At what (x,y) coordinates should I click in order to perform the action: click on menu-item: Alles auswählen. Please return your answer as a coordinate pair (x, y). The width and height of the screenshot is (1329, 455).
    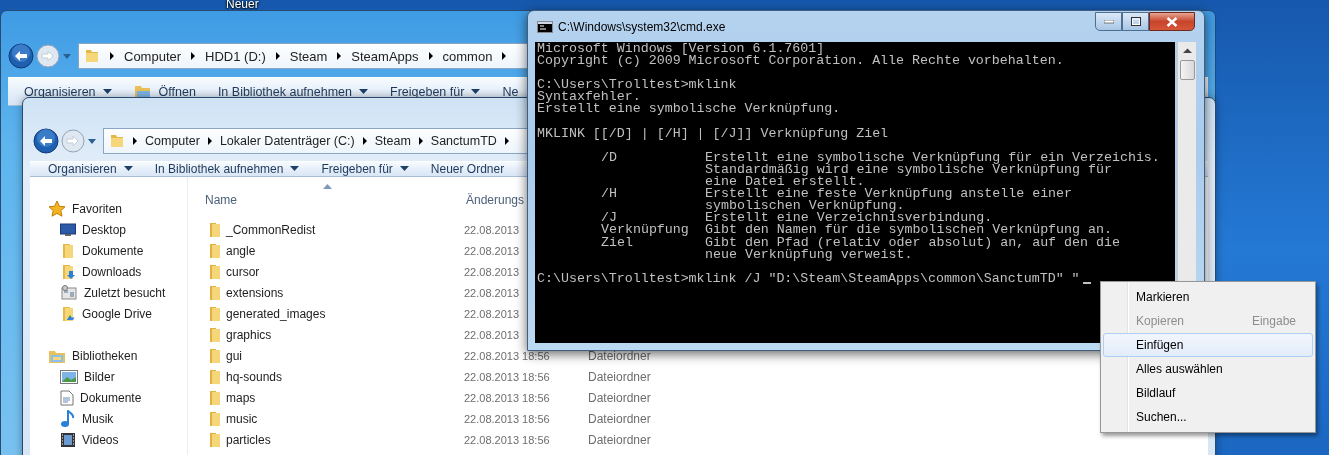
    Looking at the image, I should click on (1208, 369).